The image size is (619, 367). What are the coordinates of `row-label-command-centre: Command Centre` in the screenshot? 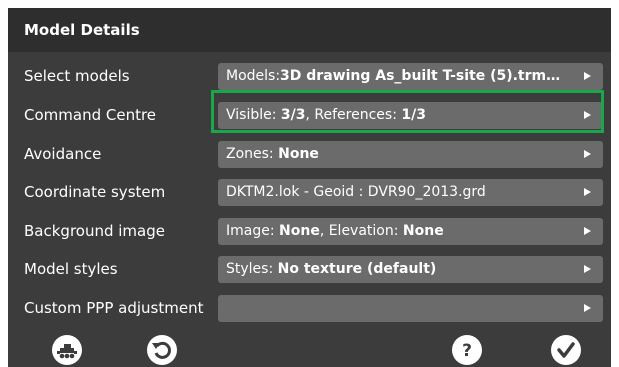 It's located at (90, 115).